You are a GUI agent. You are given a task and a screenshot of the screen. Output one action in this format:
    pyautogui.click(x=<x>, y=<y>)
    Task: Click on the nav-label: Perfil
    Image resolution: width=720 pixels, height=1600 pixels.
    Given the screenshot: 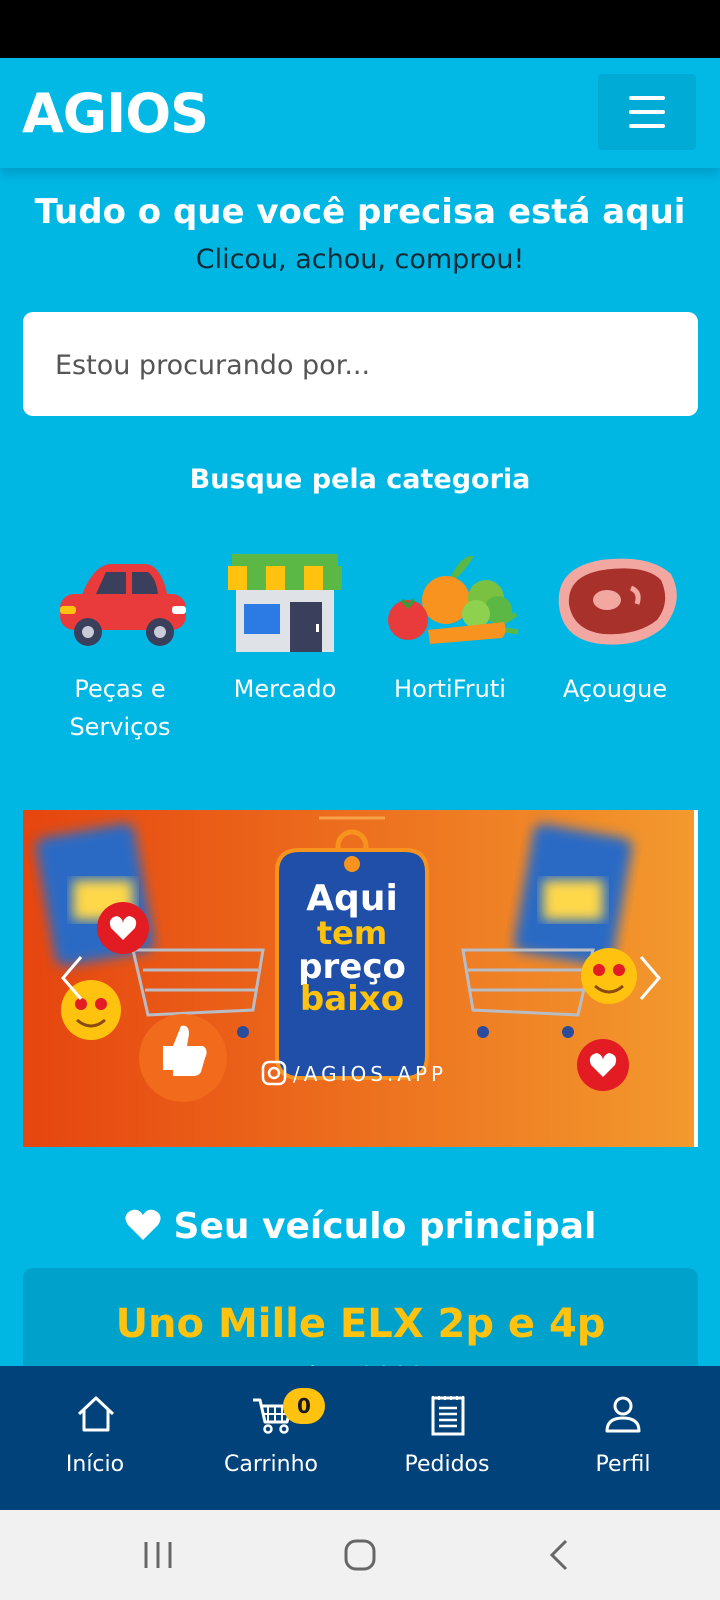 What is the action you would take?
    pyautogui.click(x=623, y=1464)
    